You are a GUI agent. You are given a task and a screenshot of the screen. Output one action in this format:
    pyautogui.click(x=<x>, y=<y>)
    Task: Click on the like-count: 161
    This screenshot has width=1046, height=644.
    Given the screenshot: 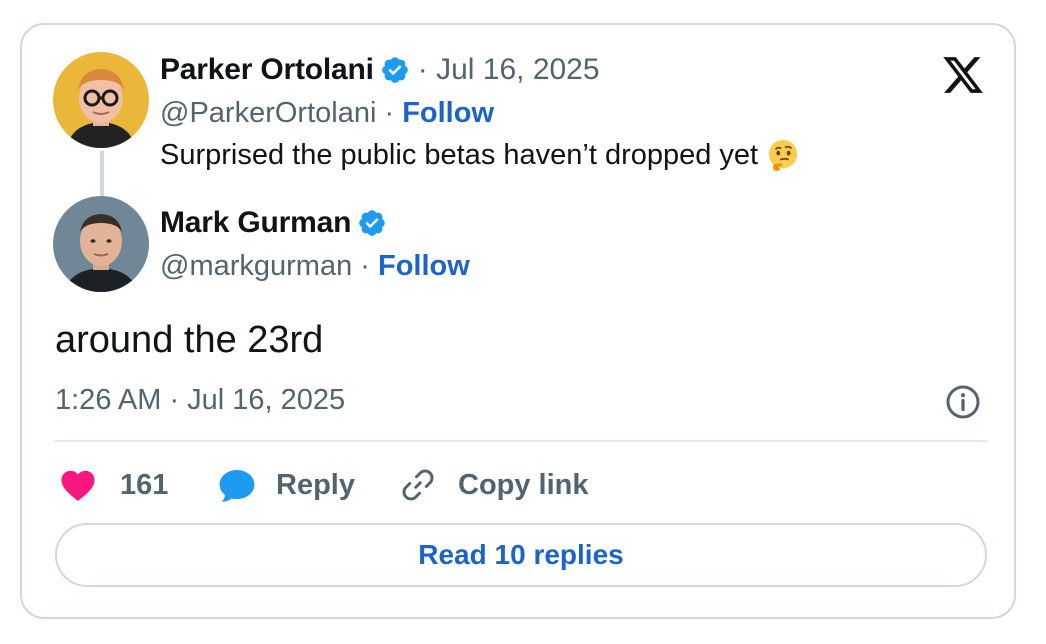 What is the action you would take?
    pyautogui.click(x=144, y=484)
    